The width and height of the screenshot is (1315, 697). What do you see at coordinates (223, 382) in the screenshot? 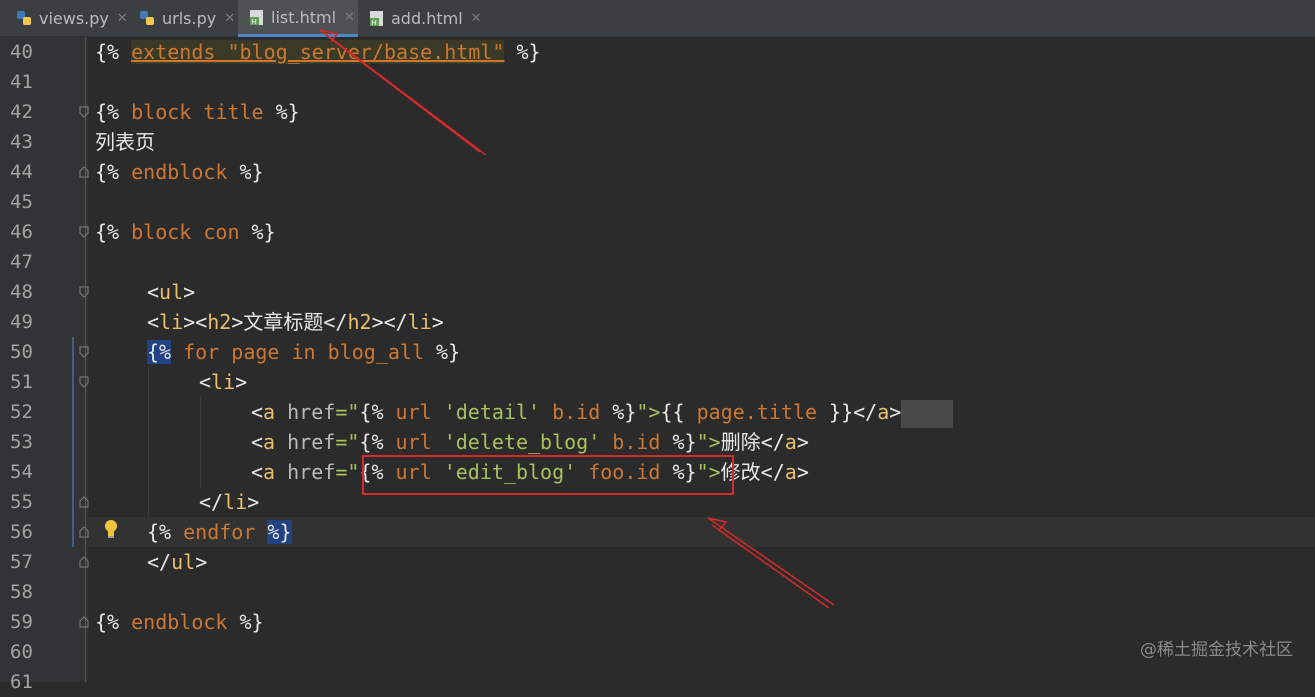
I see `code-line-51: <li>` at bounding box center [223, 382].